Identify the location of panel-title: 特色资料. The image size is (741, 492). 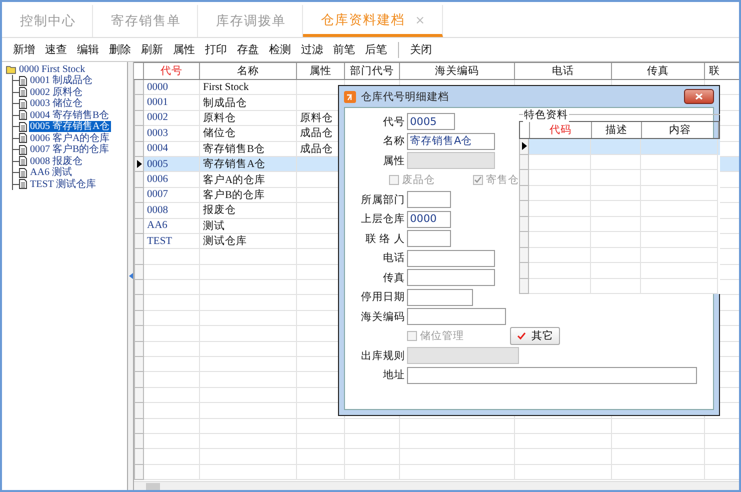
(546, 115).